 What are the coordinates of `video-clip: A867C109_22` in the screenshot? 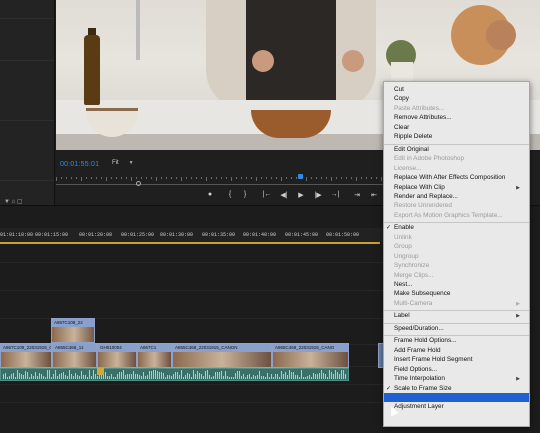 It's located at (73, 330).